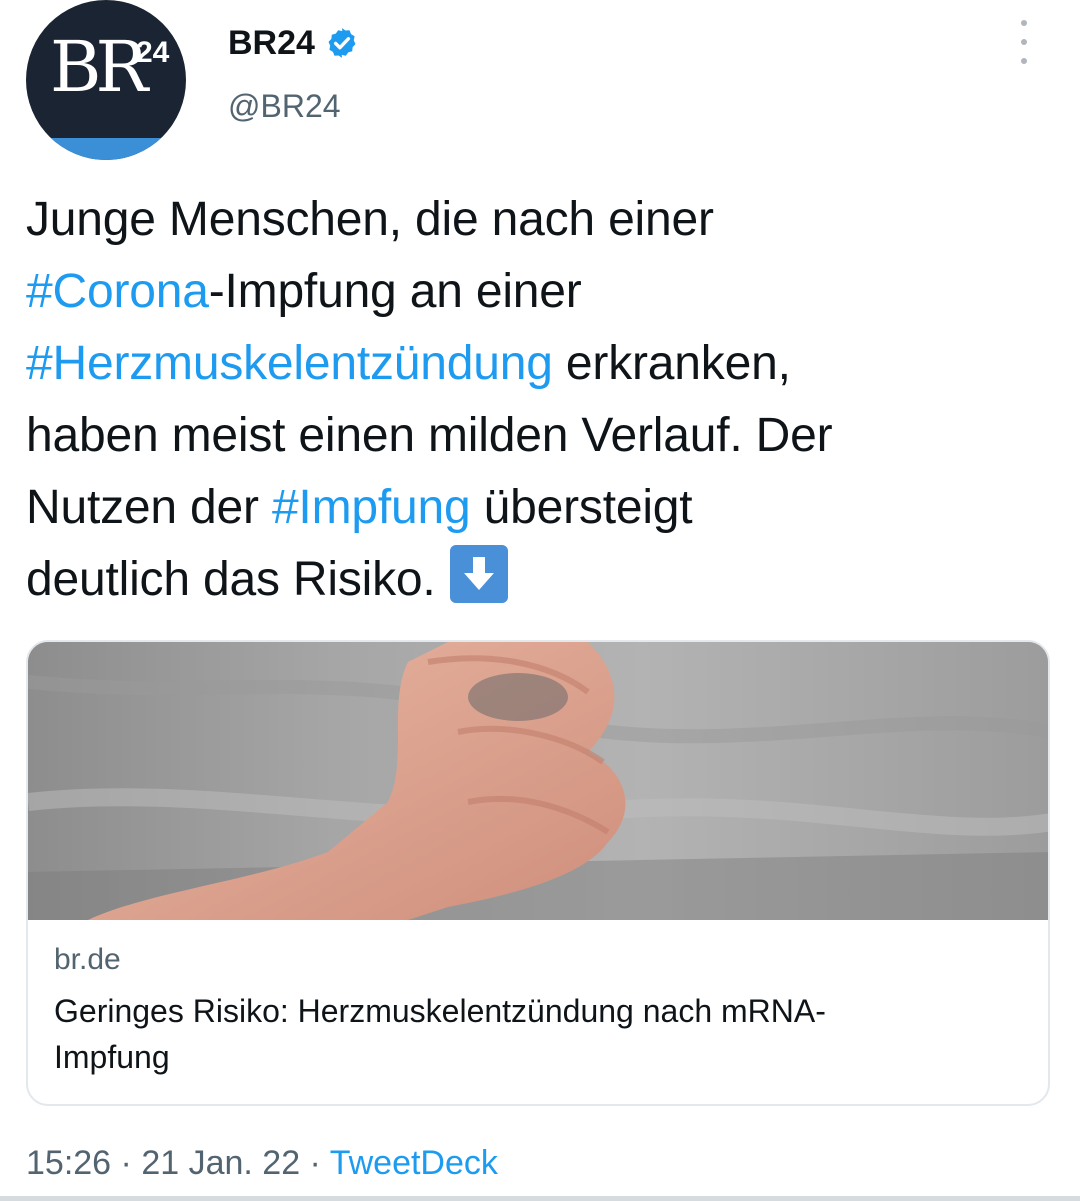 The width and height of the screenshot is (1080, 1201). Describe the element at coordinates (581, 507) in the screenshot. I see `tweet-text-segment: übersteigt` at that location.